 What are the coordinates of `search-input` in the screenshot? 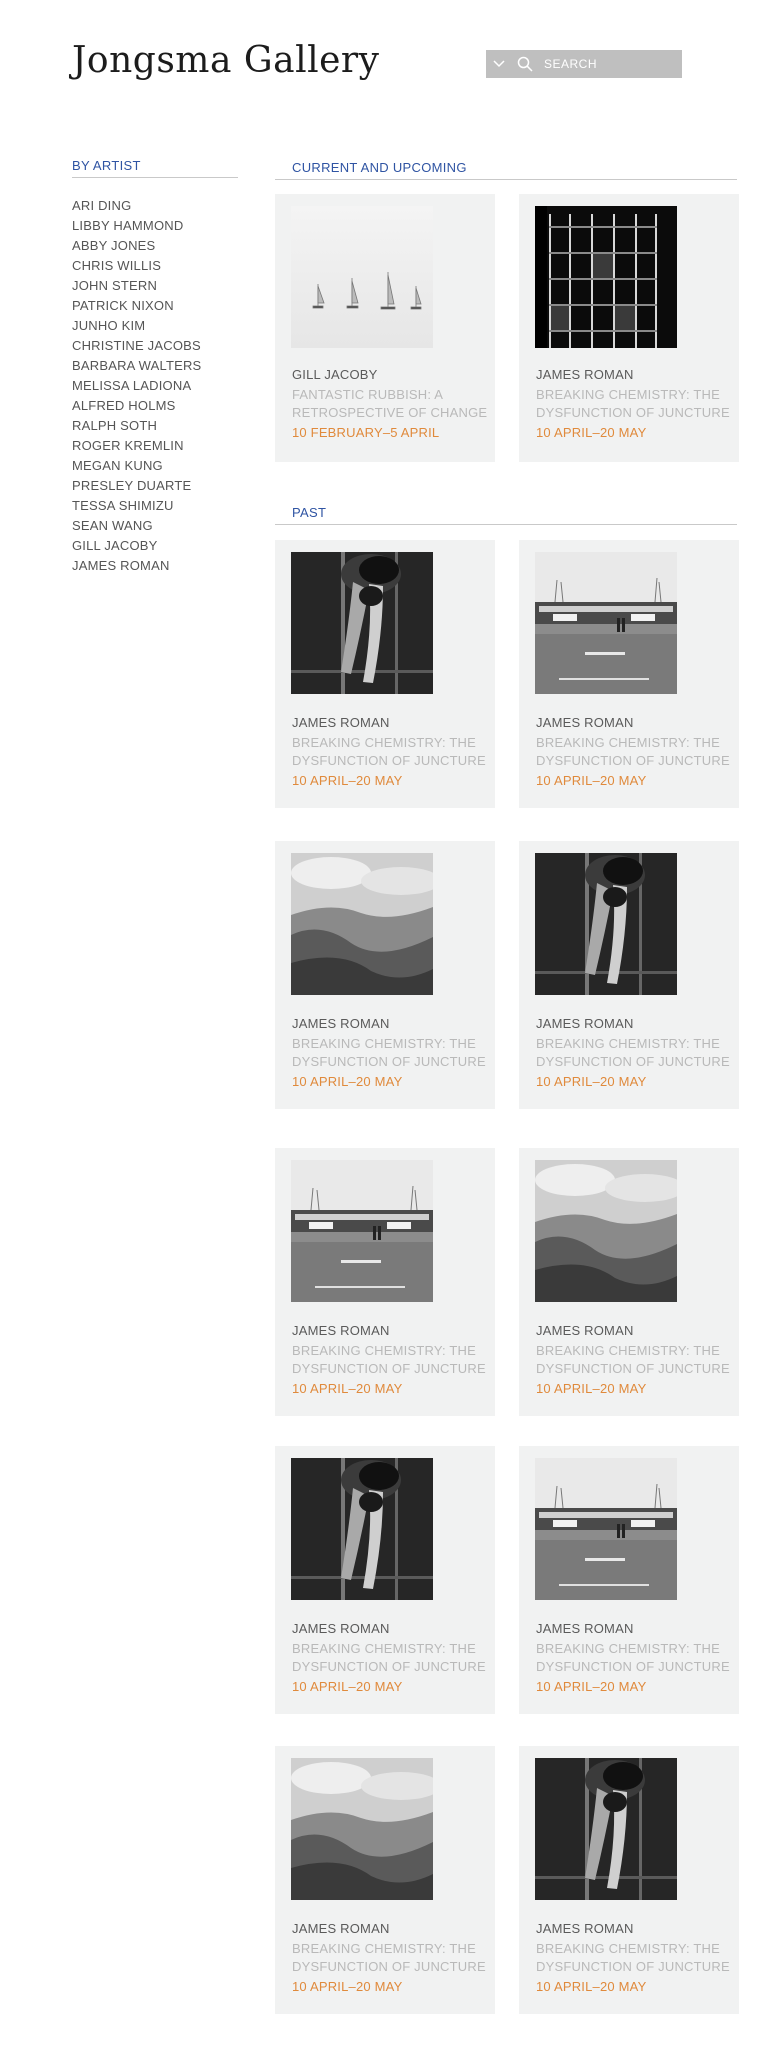 It's located at (601, 64).